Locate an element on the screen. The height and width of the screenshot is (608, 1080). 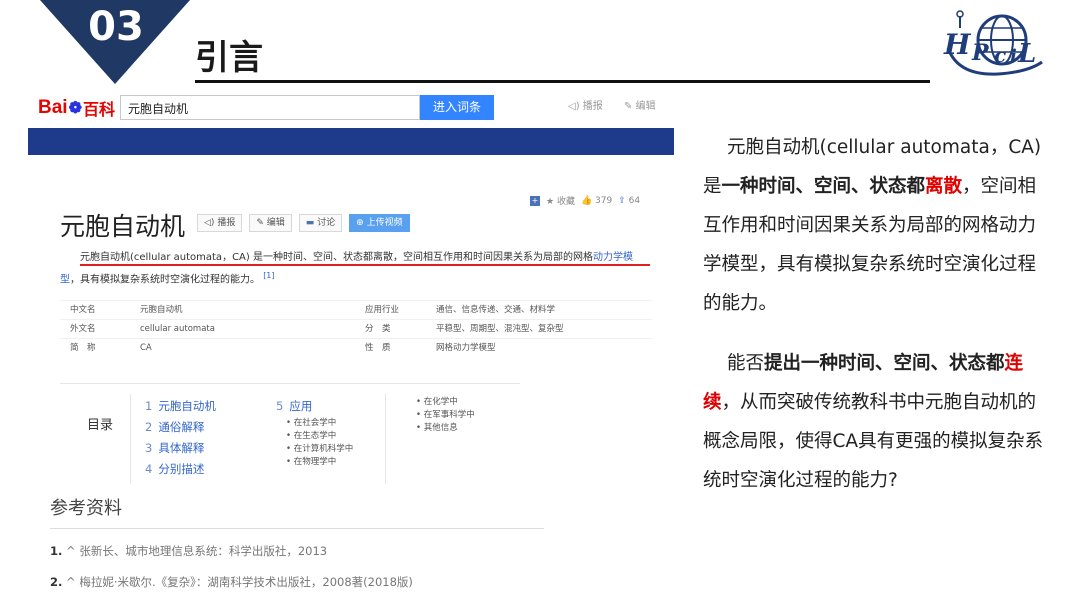
toc-text: 元胞自动机 is located at coordinates (187, 406).